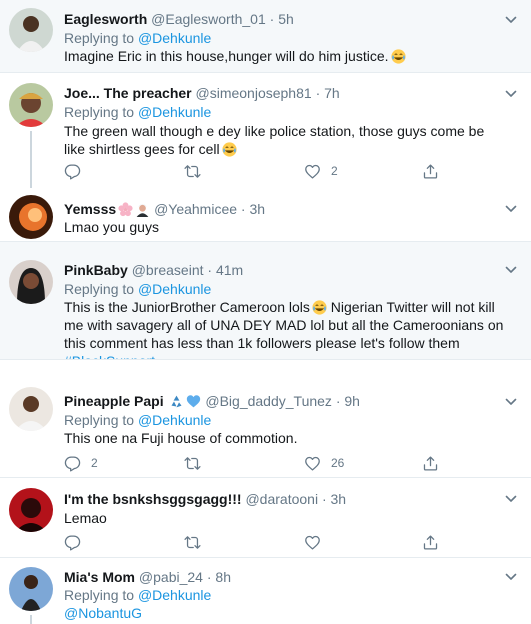  Describe the element at coordinates (125, 209) in the screenshot. I see `cherry-blossom-emoji` at that location.